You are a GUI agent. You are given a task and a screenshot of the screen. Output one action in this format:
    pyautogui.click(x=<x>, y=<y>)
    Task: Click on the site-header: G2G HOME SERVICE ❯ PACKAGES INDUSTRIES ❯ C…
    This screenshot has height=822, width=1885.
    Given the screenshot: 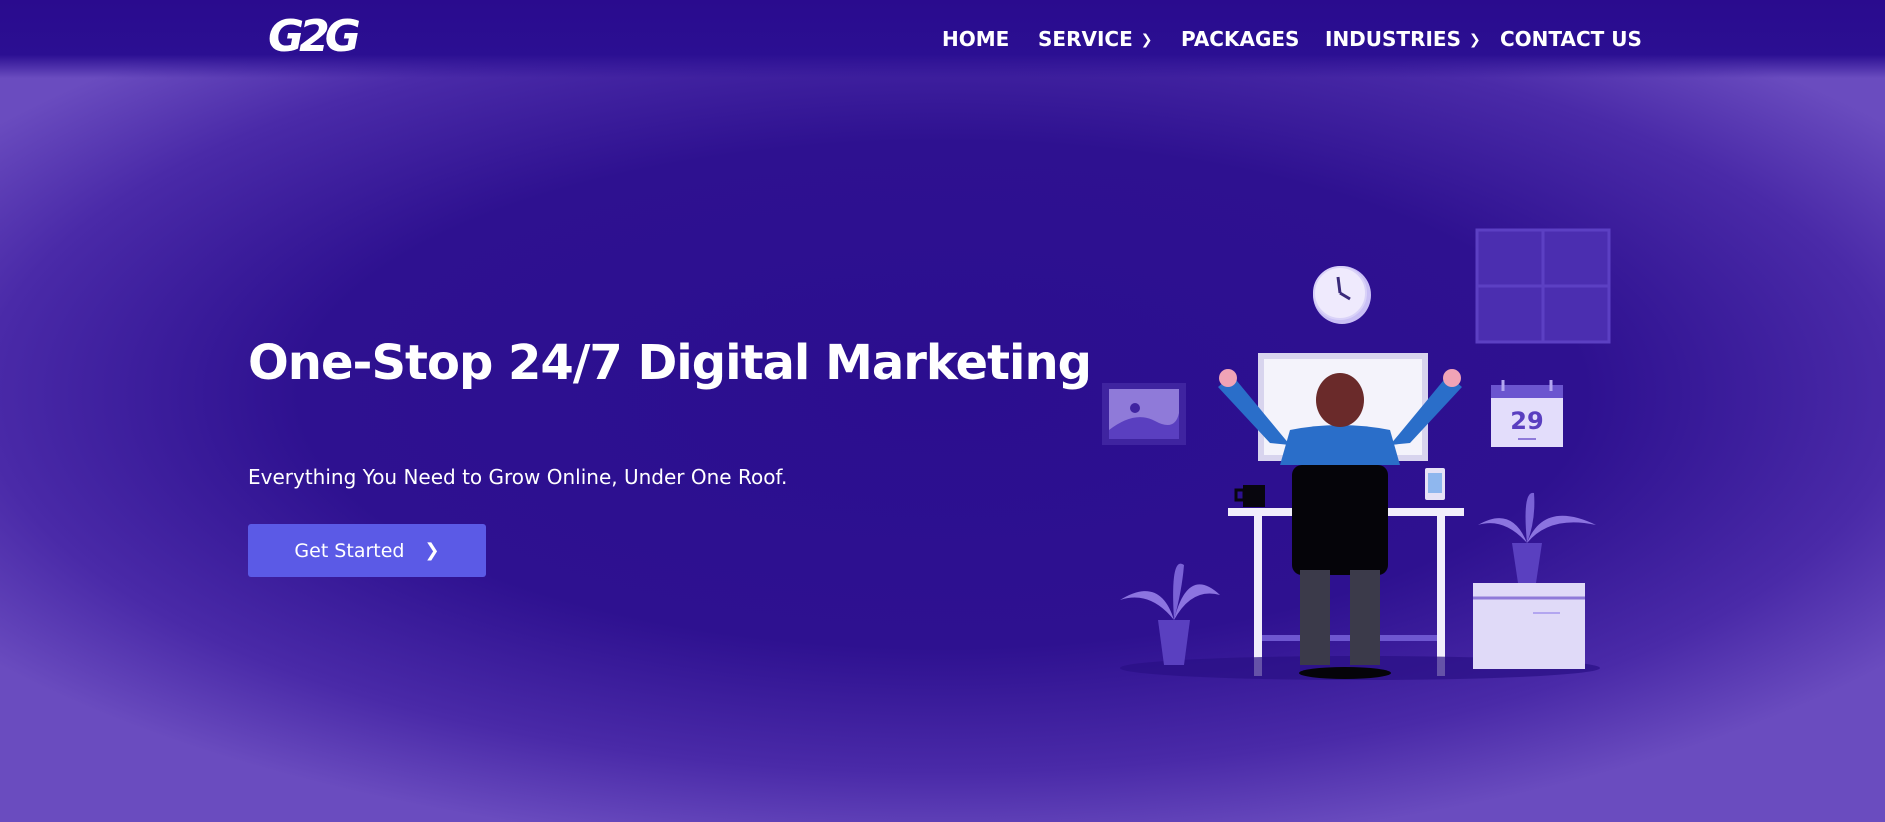 What is the action you would take?
    pyautogui.click(x=942, y=39)
    